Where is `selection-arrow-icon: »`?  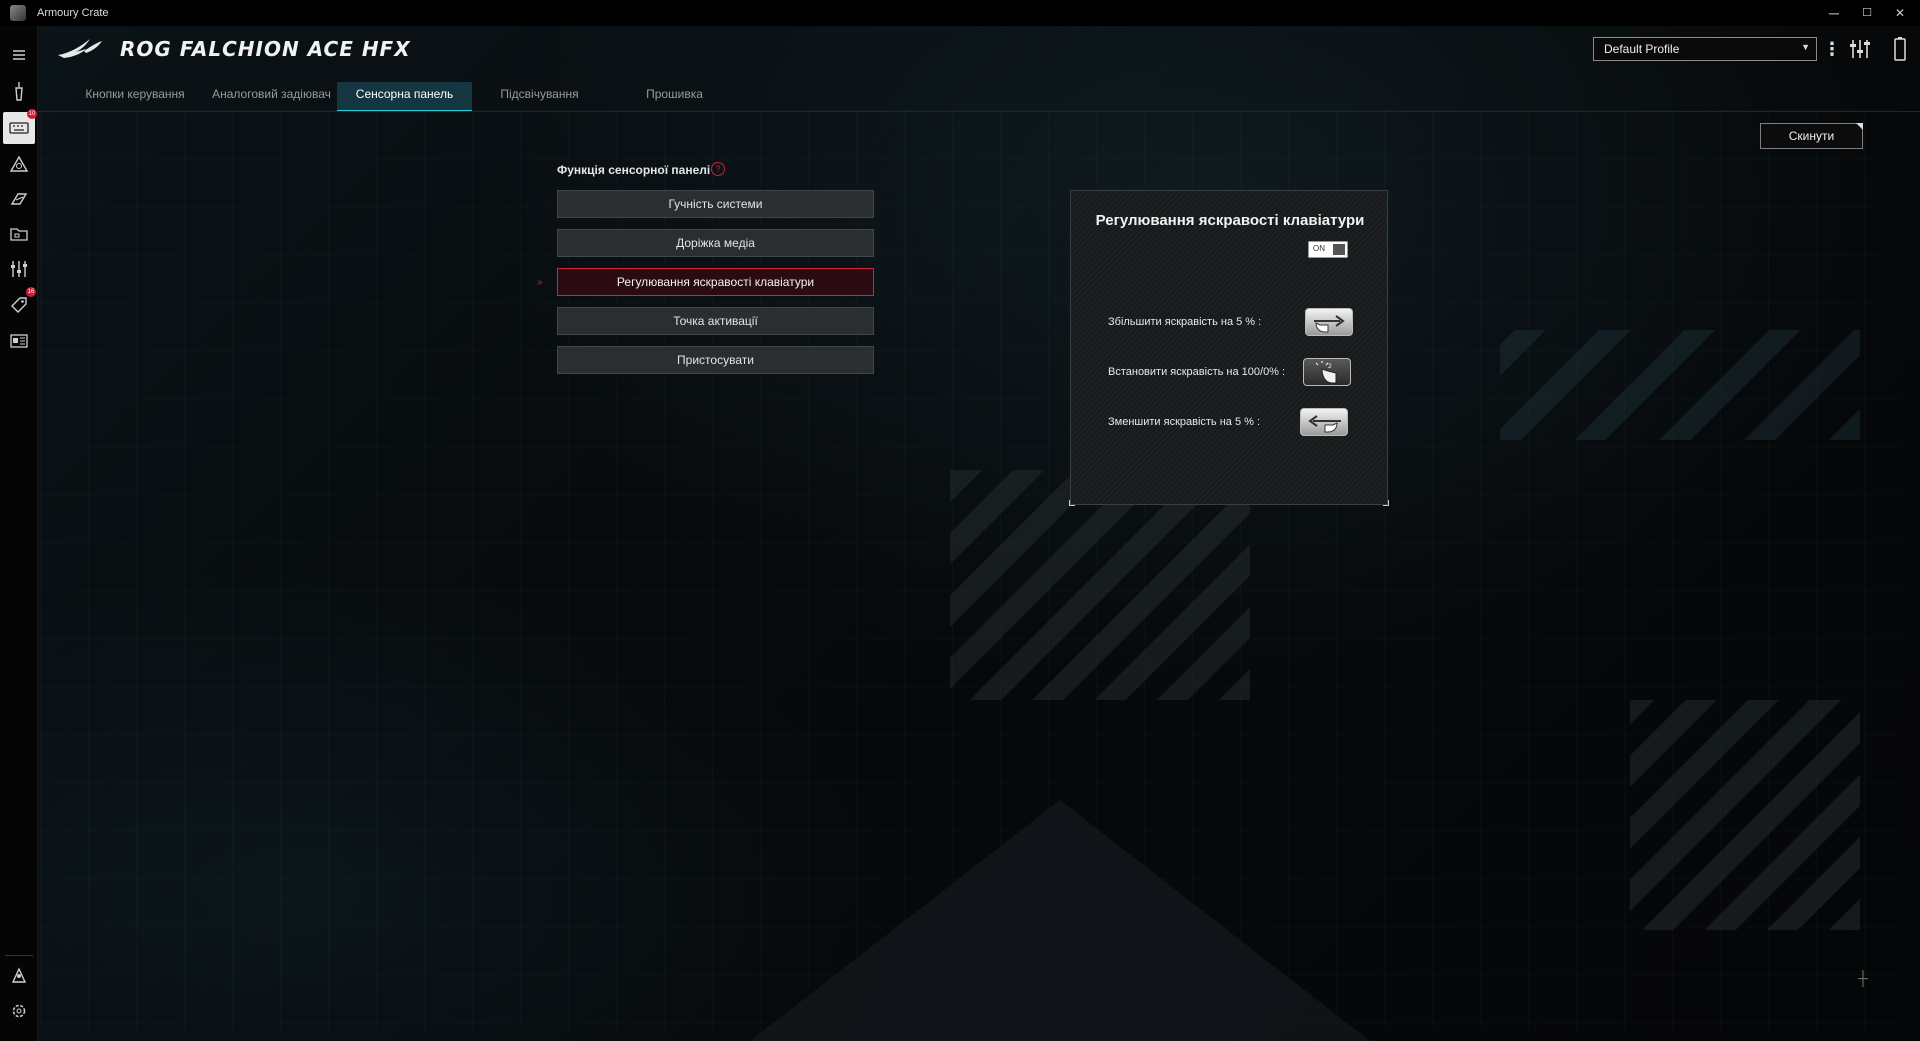 selection-arrow-icon: » is located at coordinates (540, 282).